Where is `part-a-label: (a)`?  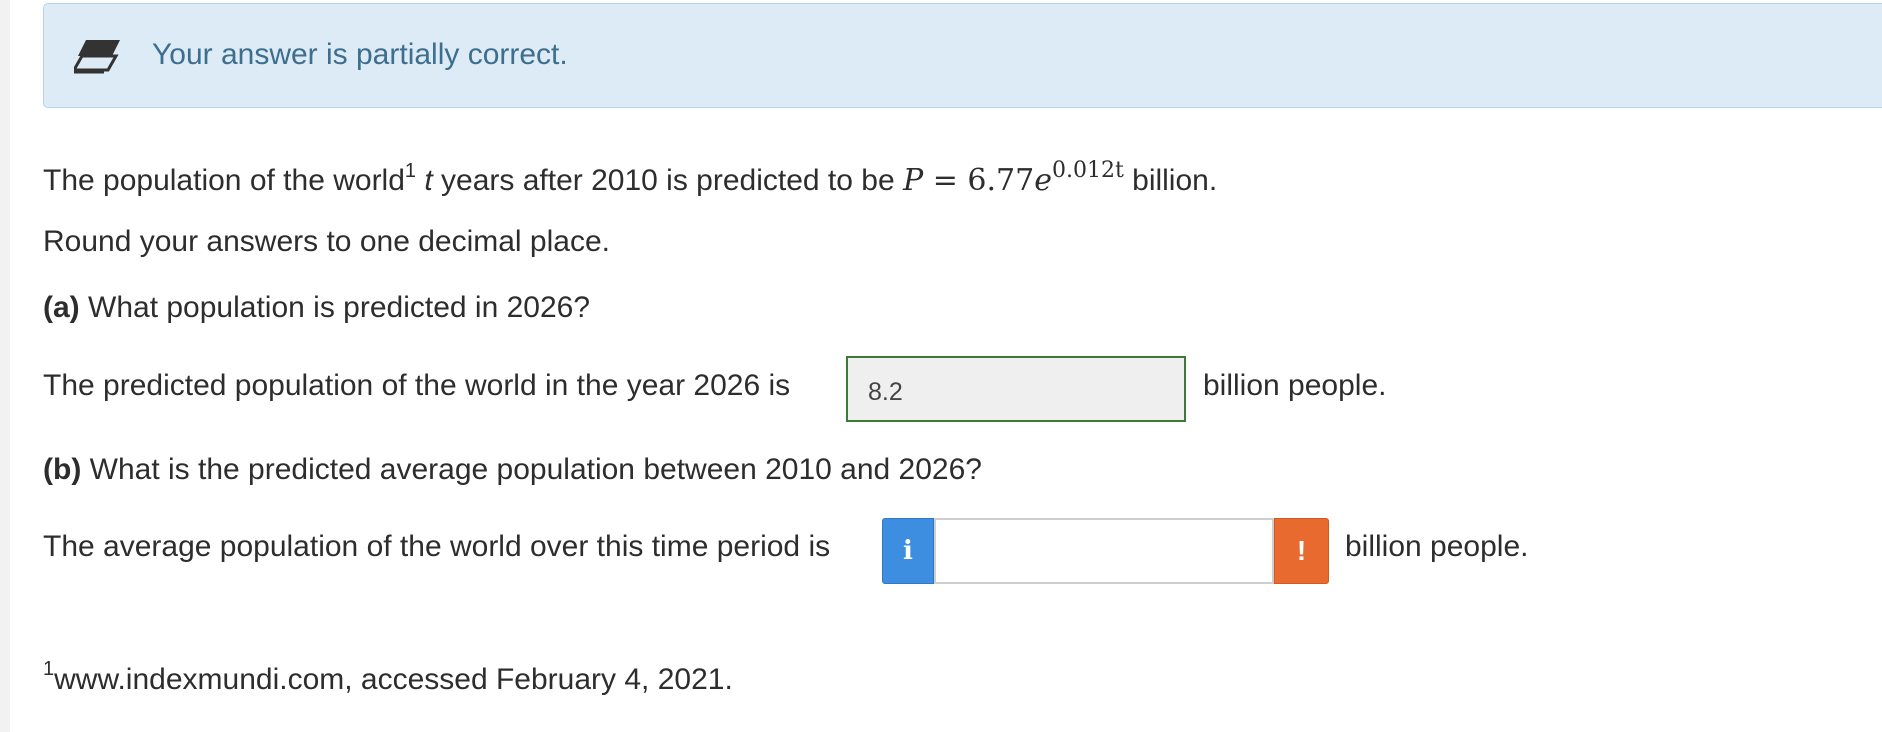
part-a-label: (a) is located at coordinates (61, 307).